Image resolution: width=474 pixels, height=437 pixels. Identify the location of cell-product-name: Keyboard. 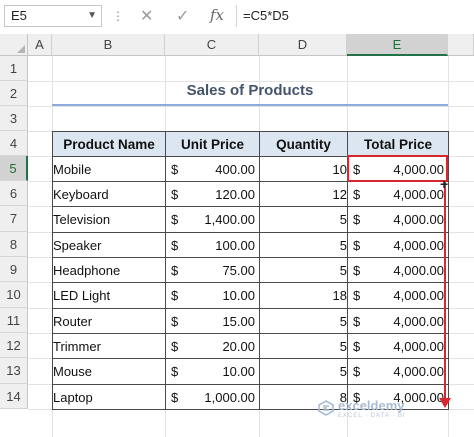
(109, 194).